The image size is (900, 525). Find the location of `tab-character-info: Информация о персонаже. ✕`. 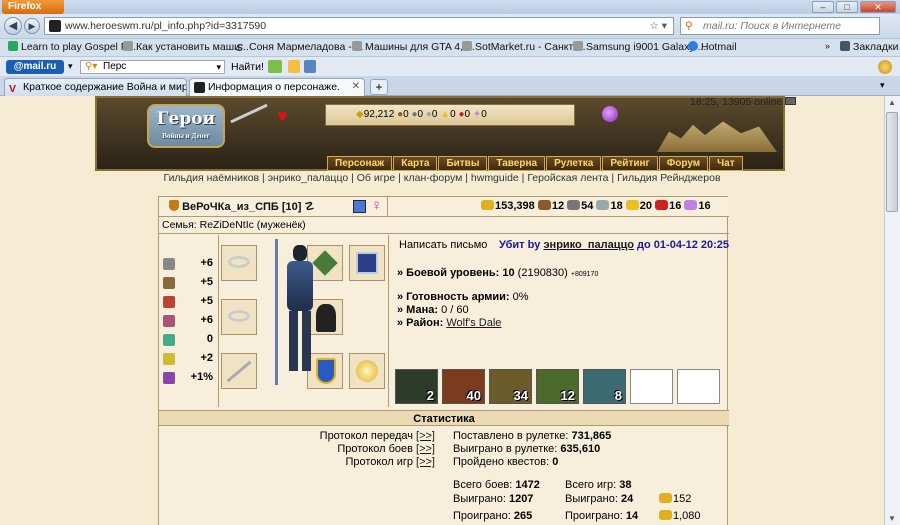

tab-character-info: Информация о персонаже. ✕ is located at coordinates (277, 87).